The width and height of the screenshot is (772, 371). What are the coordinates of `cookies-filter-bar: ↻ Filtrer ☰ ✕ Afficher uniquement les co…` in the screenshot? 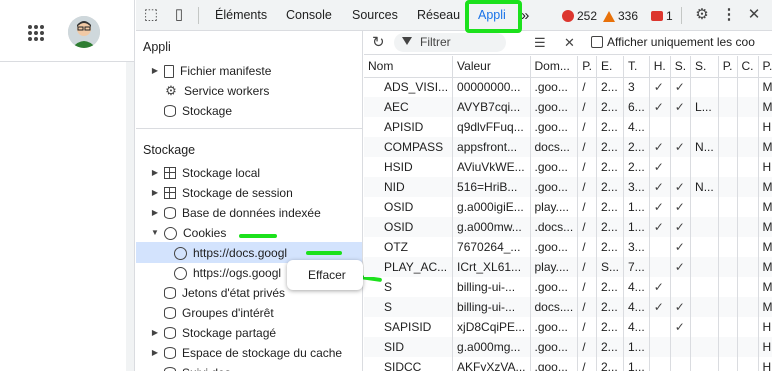 It's located at (568, 43).